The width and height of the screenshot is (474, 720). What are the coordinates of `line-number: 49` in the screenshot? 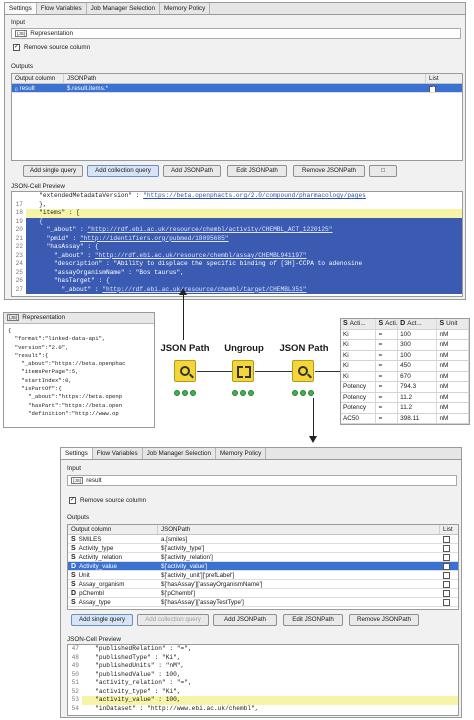 It's located at (75, 665).